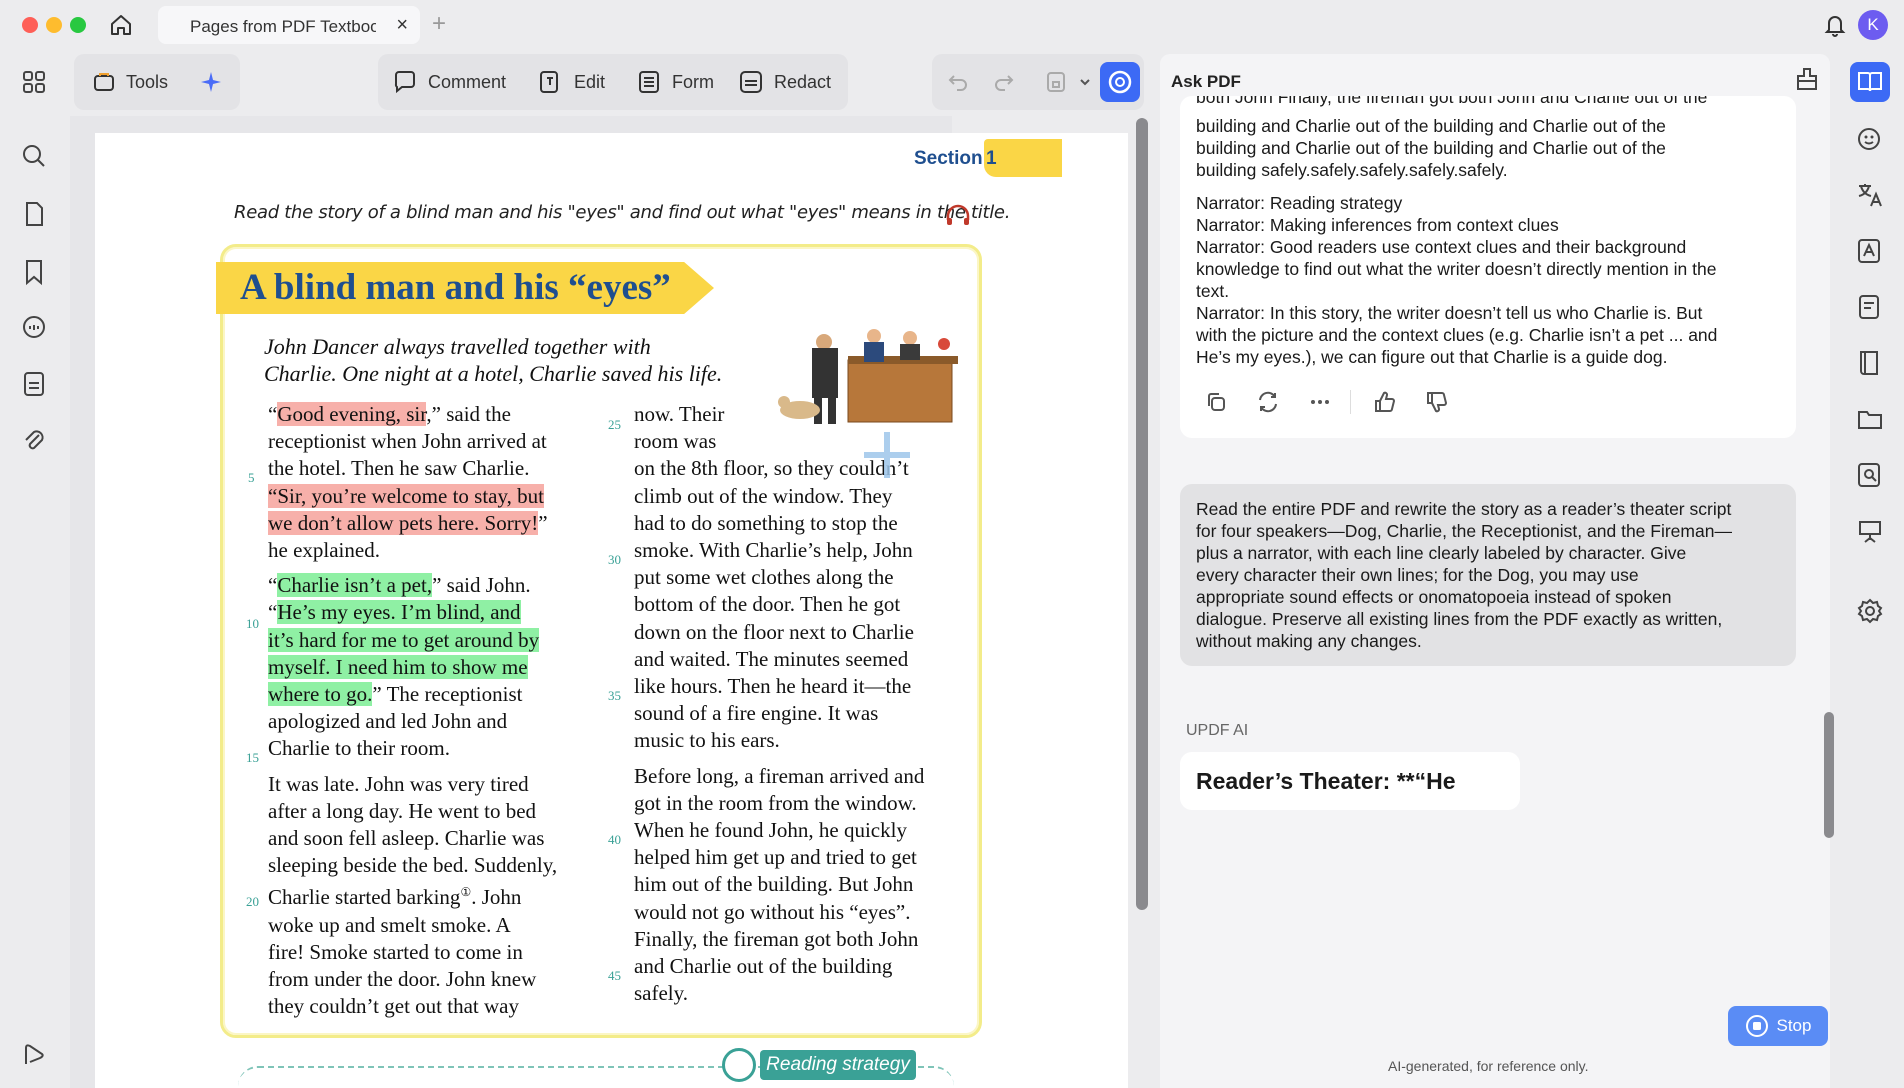 The height and width of the screenshot is (1088, 1904). What do you see at coordinates (30, 25) in the screenshot?
I see `close-window-button` at bounding box center [30, 25].